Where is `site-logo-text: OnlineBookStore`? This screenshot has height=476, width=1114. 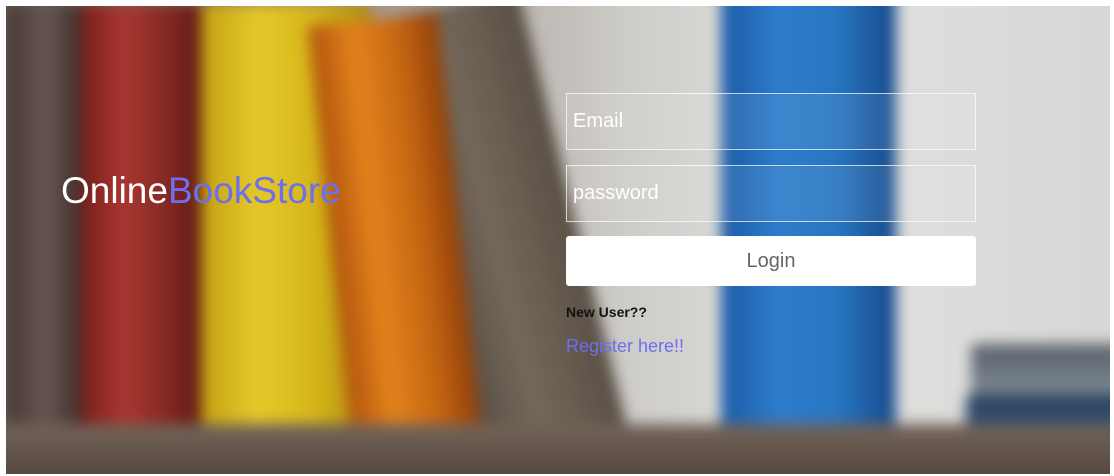
site-logo-text: OnlineBookStore is located at coordinates (201, 191).